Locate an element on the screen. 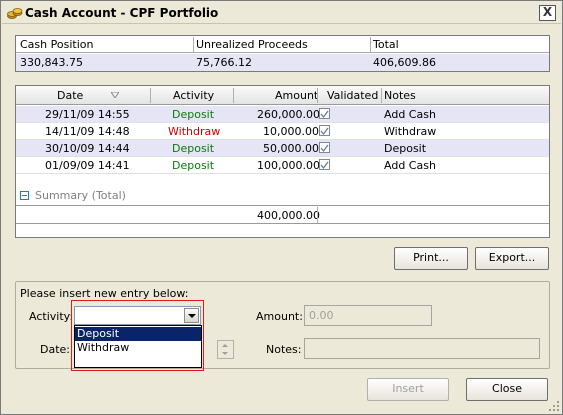  close-icon: X is located at coordinates (547, 12).